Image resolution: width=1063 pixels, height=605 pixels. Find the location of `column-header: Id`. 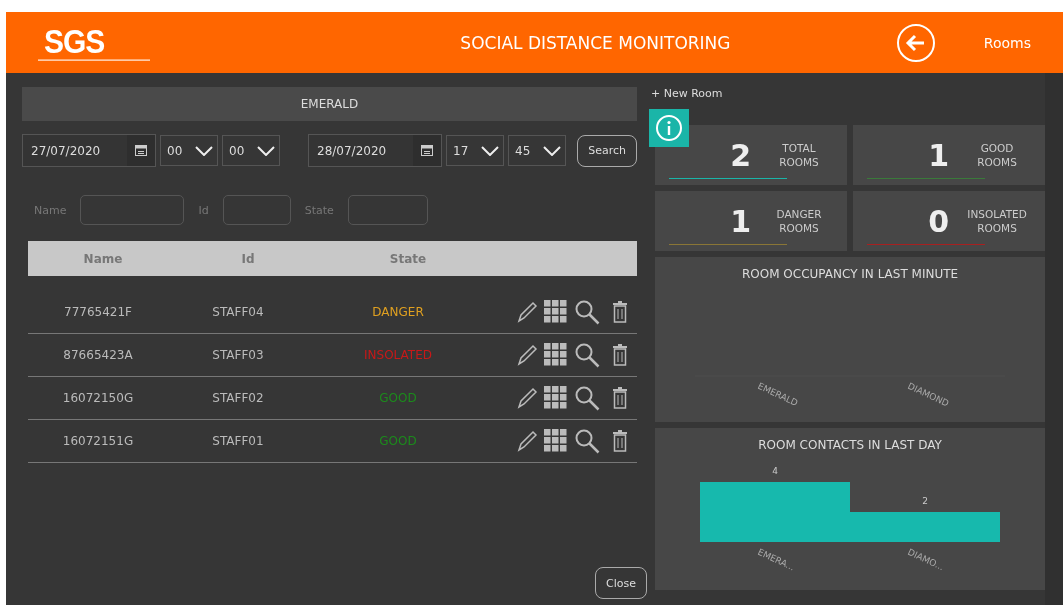

column-header: Id is located at coordinates (248, 258).